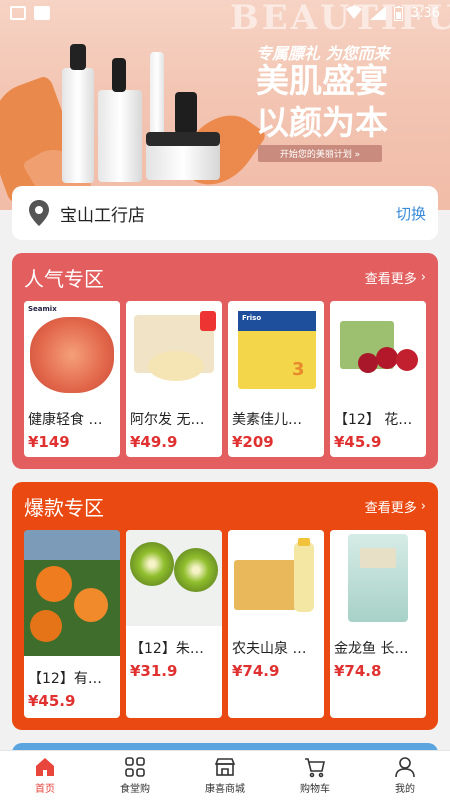  What do you see at coordinates (378, 578) in the screenshot?
I see `product-image-rice-bag` at bounding box center [378, 578].